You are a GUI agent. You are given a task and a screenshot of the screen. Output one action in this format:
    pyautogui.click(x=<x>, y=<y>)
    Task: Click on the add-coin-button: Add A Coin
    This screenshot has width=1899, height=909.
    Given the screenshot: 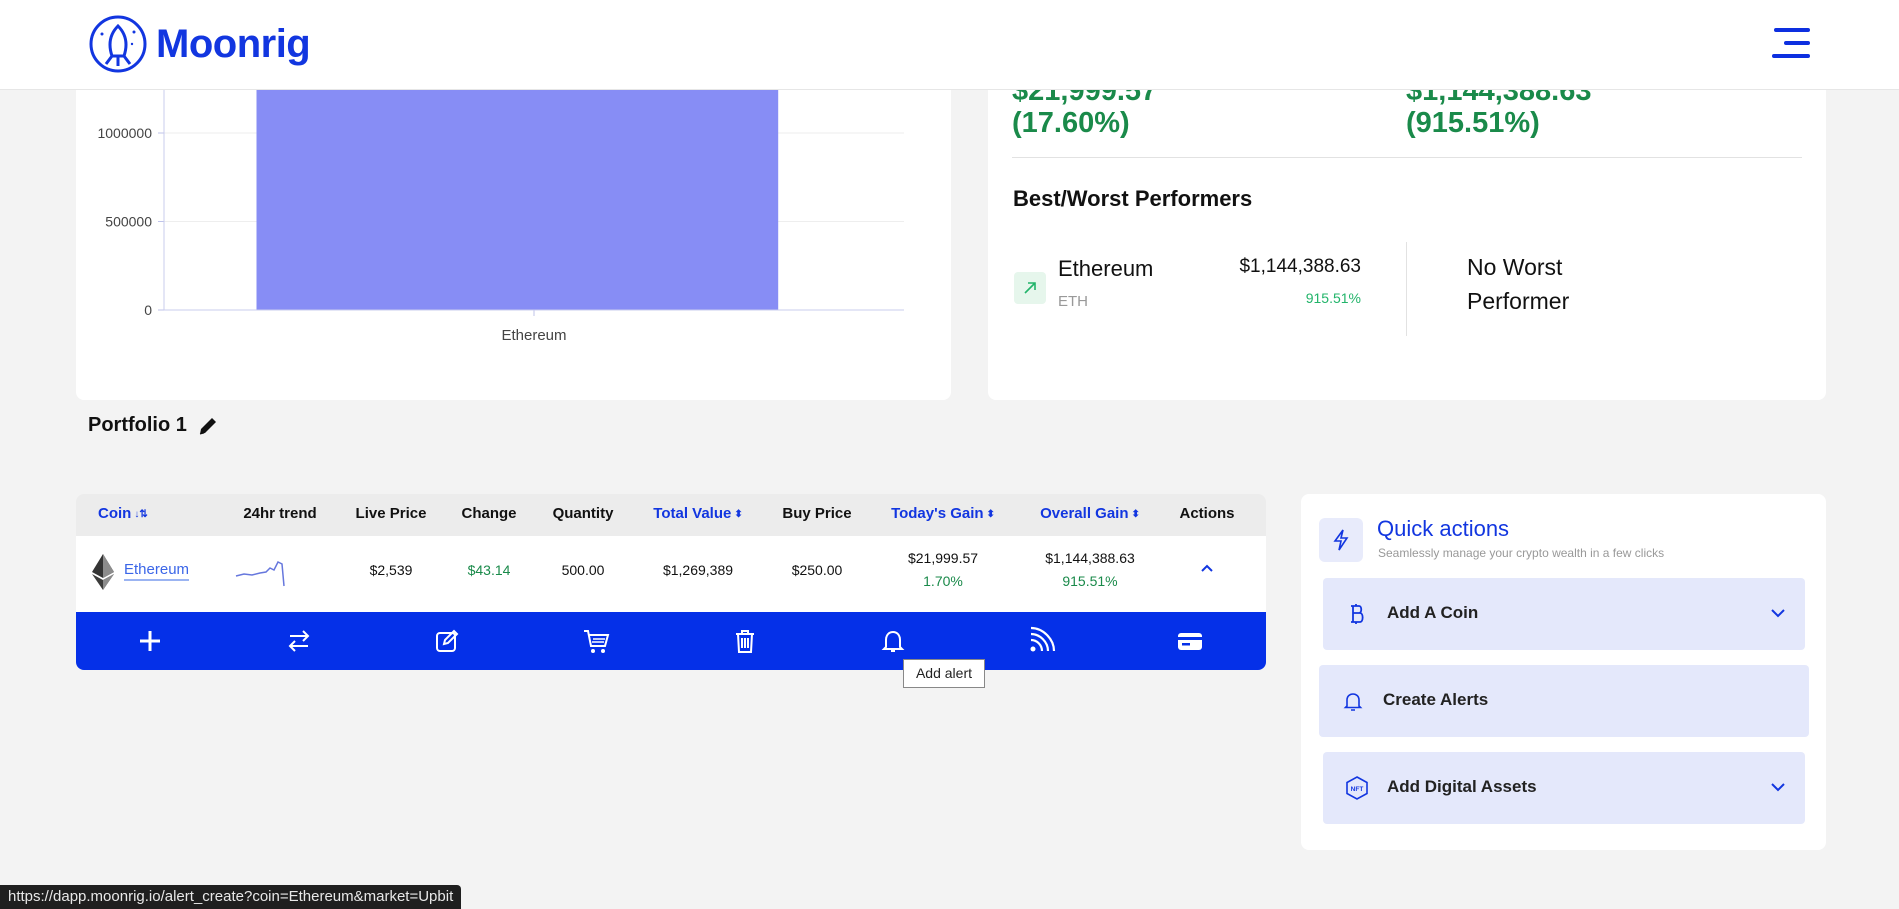 What is the action you would take?
    pyautogui.click(x=1564, y=614)
    